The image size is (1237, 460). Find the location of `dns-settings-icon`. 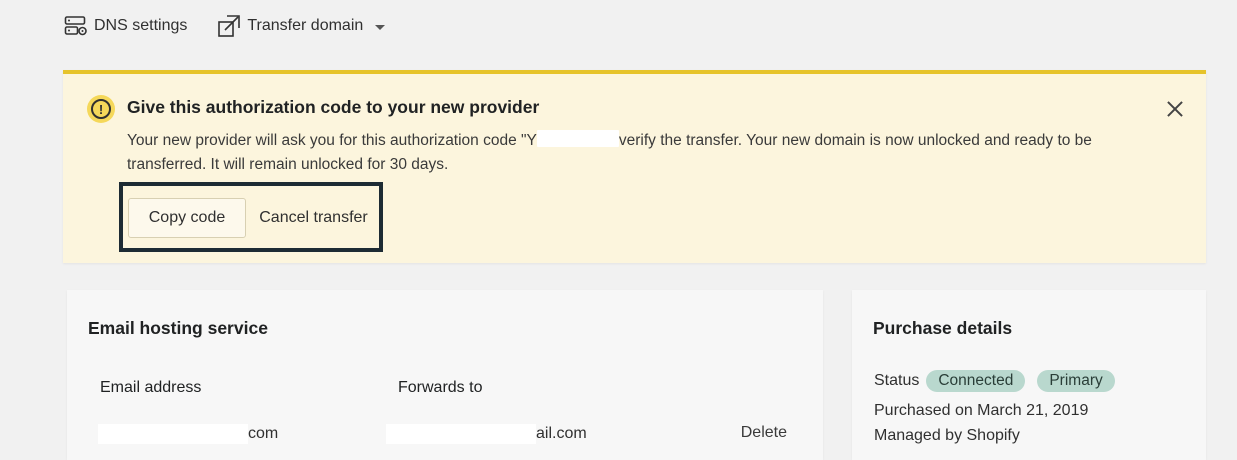

dns-settings-icon is located at coordinates (76, 26).